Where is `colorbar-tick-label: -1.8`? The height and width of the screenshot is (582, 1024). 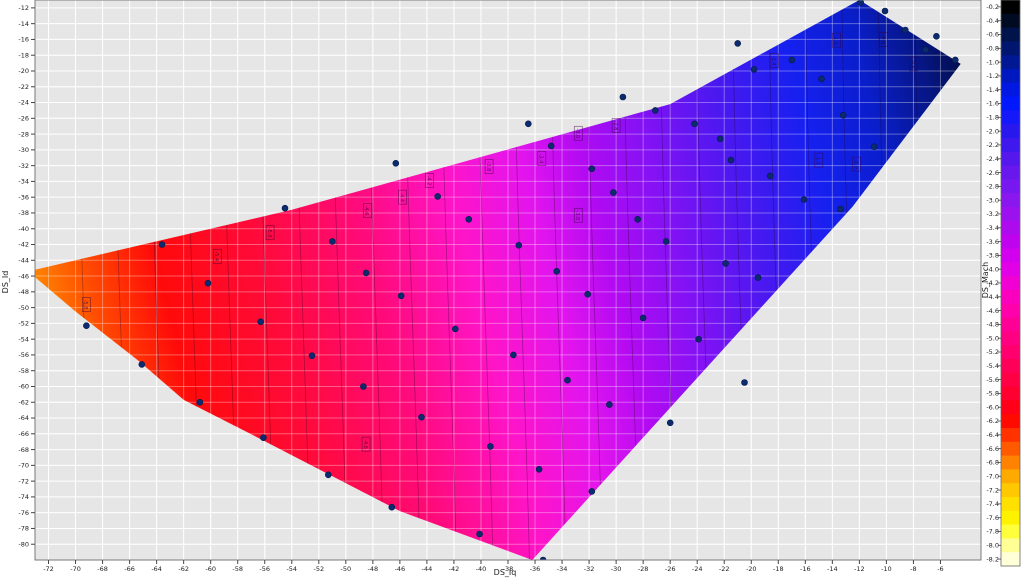
colorbar-tick-label: -1.8 is located at coordinates (992, 118).